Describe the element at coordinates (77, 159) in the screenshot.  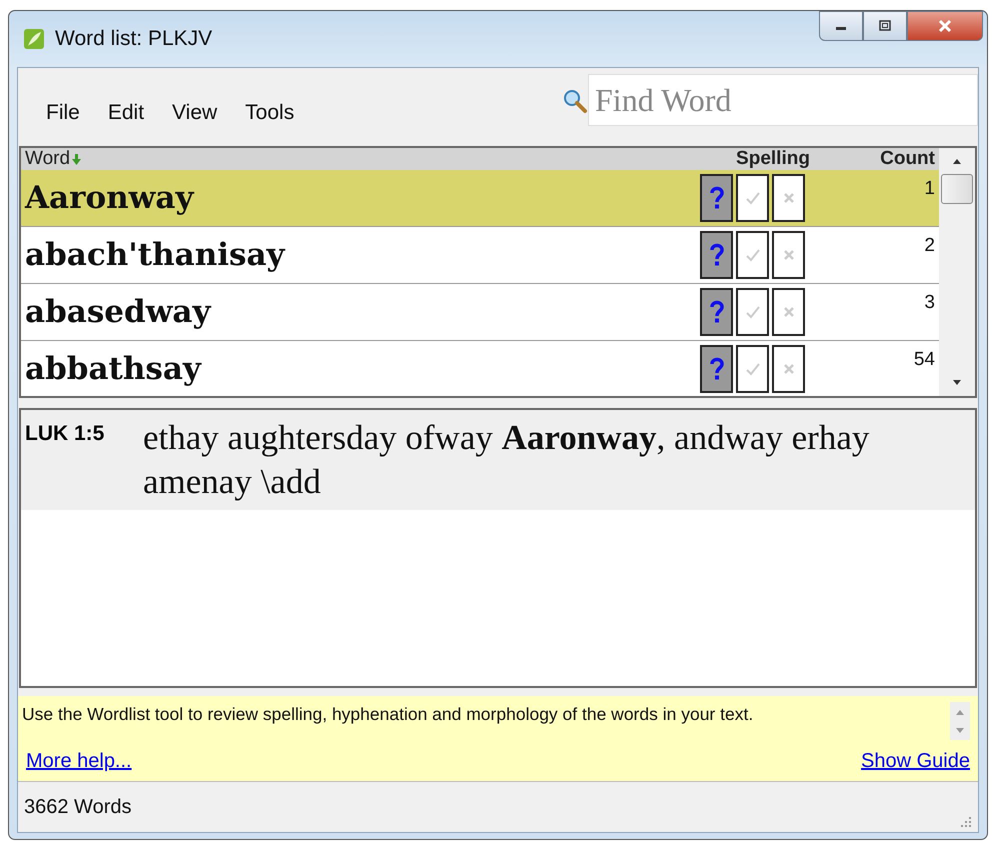
I see `sort-arrow-icon` at that location.